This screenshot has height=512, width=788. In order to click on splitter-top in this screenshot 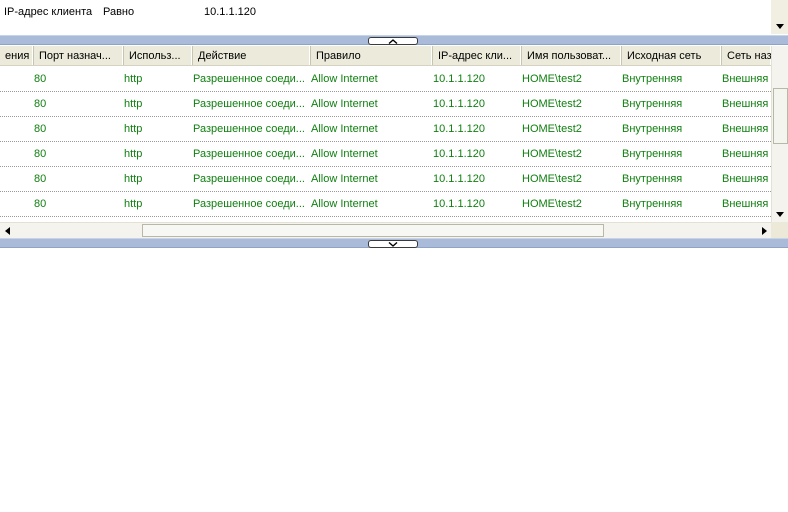, I will do `click(394, 40)`.